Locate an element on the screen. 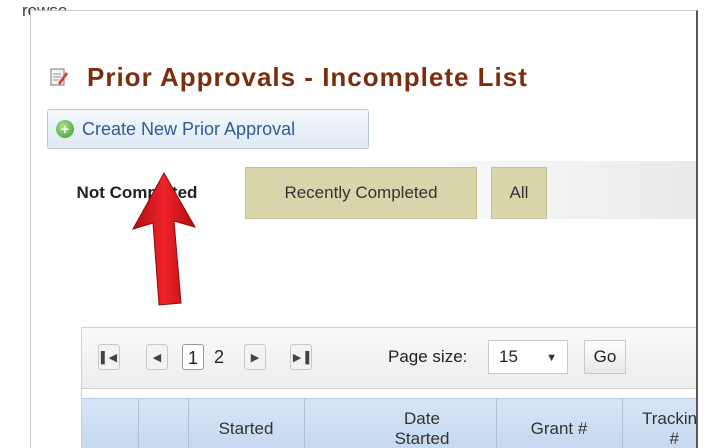 The width and height of the screenshot is (710, 448). tab-all: All is located at coordinates (519, 193).